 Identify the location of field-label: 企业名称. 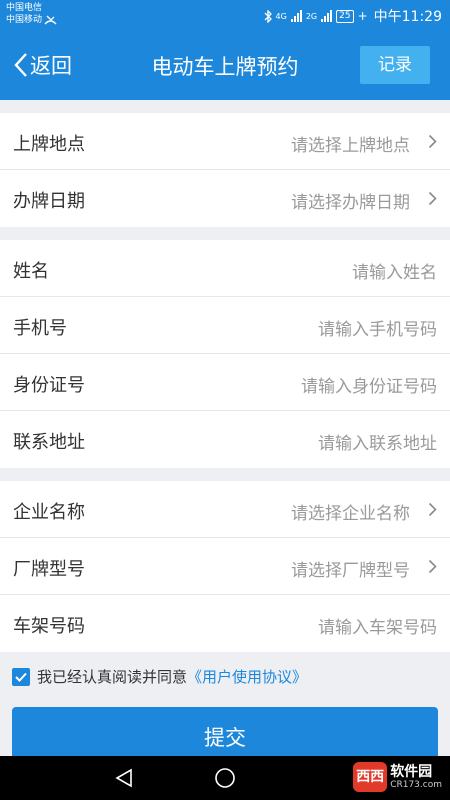
(49, 512).